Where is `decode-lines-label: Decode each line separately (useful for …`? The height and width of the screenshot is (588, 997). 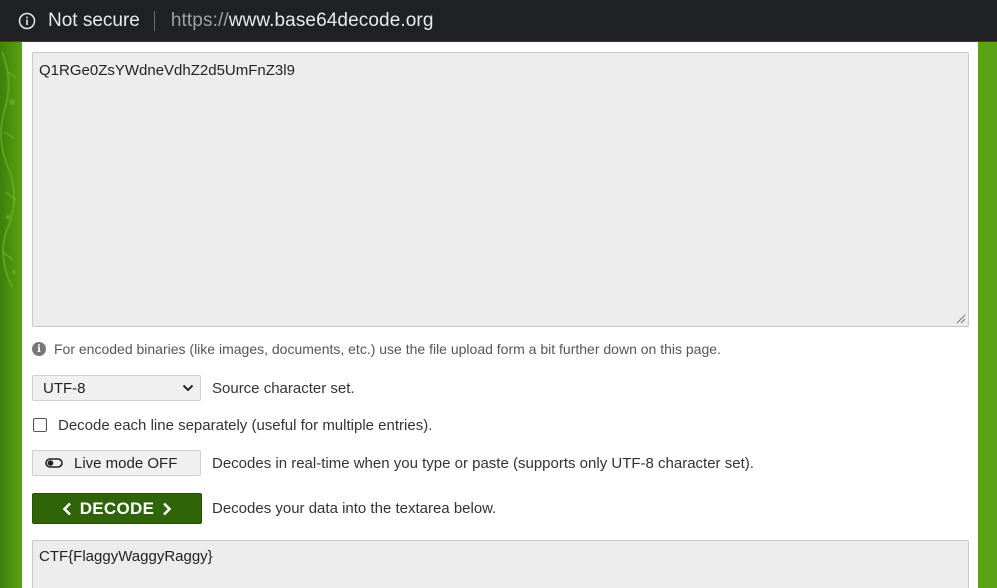
decode-lines-label: Decode each line separately (useful for … is located at coordinates (245, 425).